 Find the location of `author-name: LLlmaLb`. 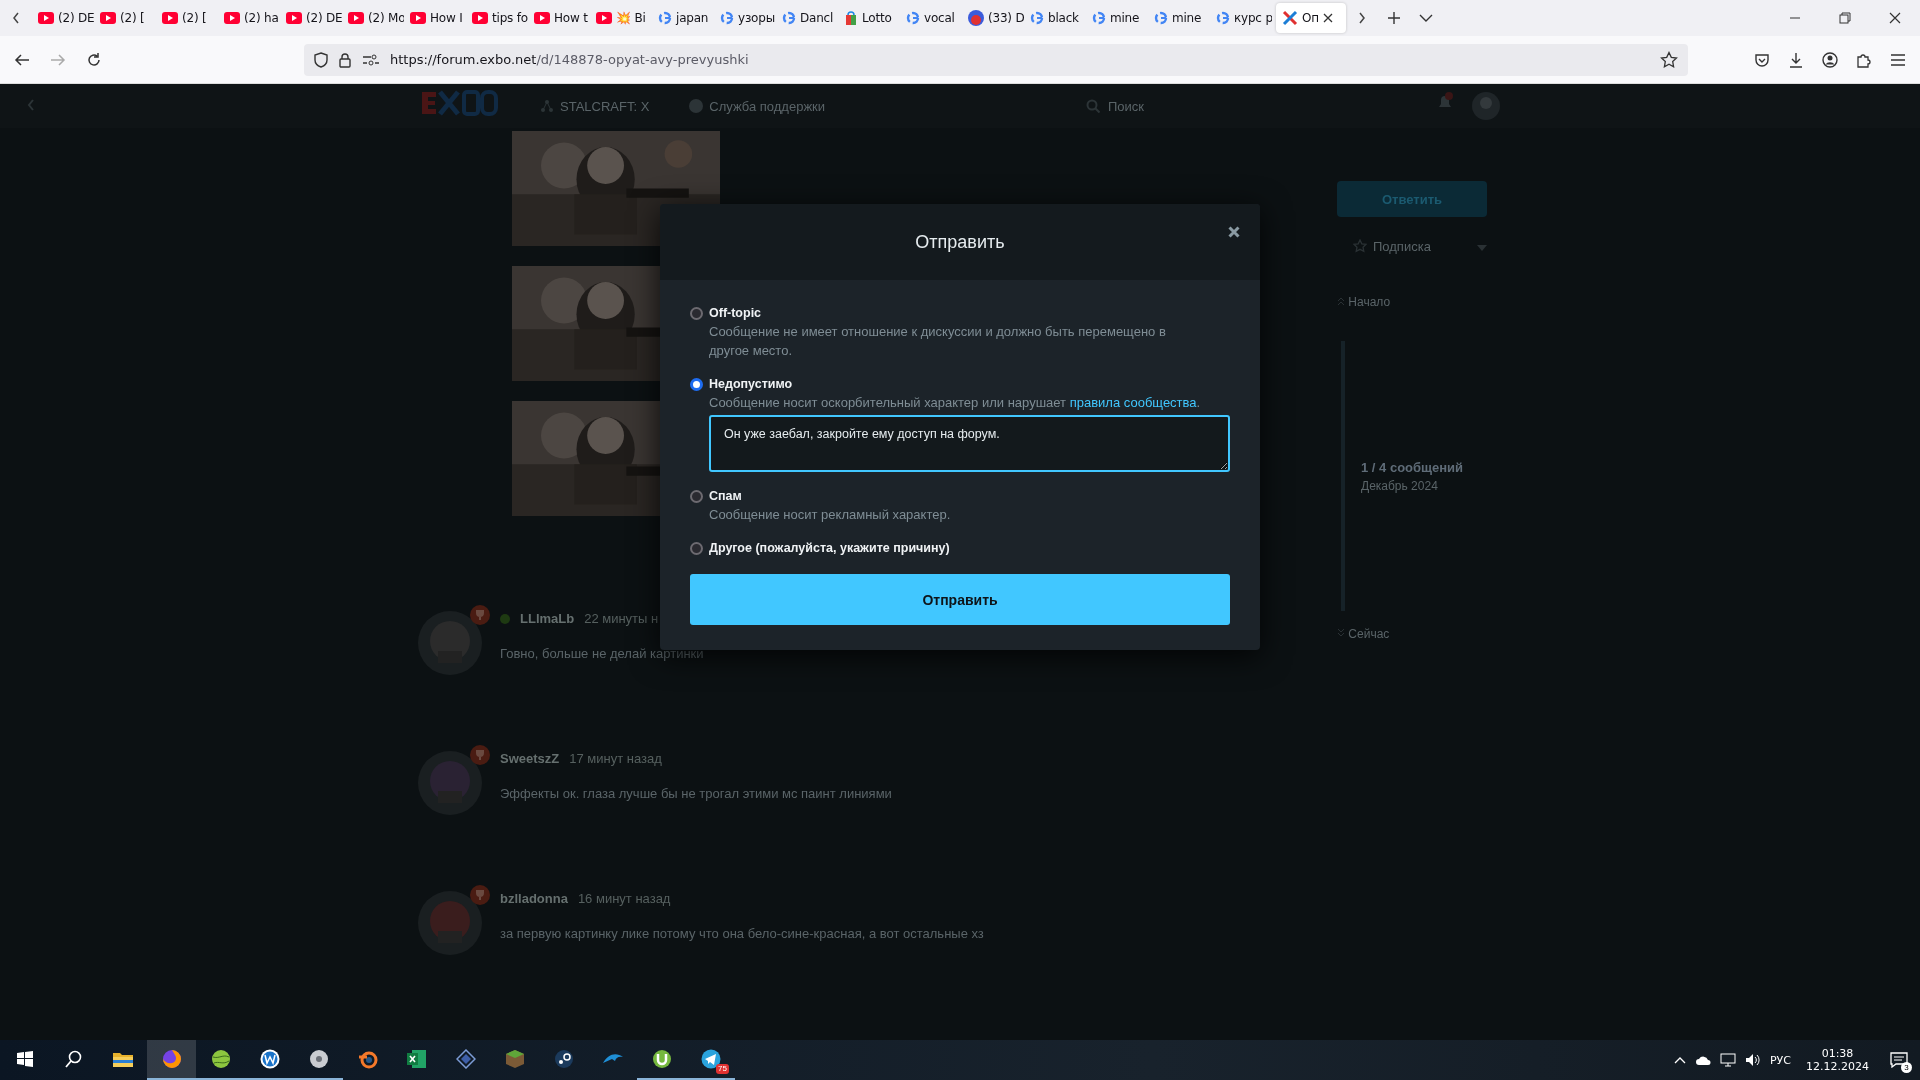

author-name: LLlmaLb is located at coordinates (547, 618).